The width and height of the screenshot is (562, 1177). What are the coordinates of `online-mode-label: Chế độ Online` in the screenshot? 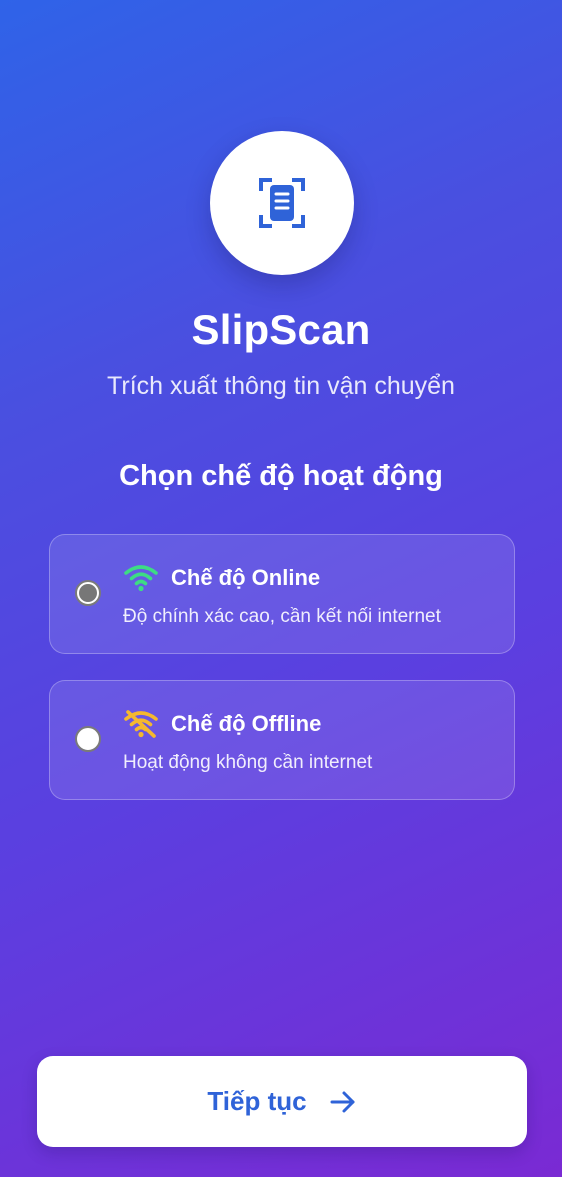 It's located at (246, 577).